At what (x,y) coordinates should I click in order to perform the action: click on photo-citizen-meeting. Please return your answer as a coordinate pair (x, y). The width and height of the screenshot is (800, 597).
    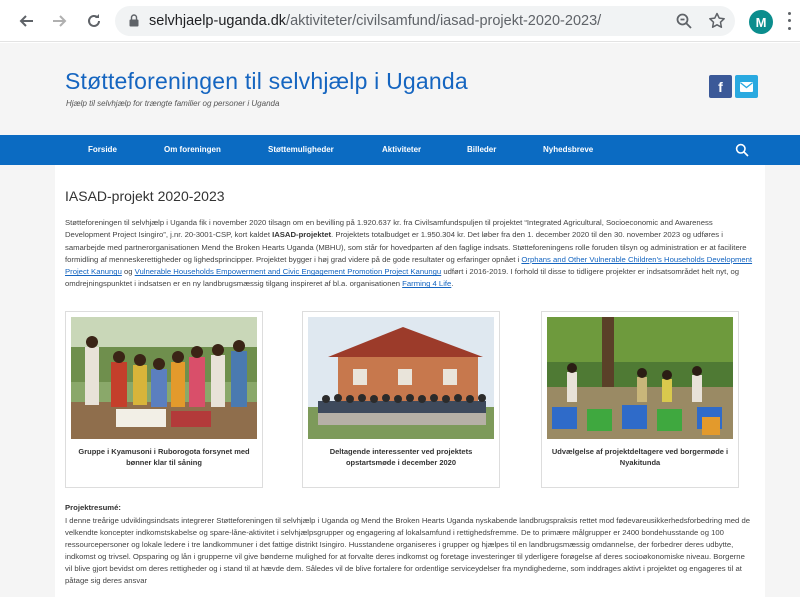
    Looking at the image, I should click on (640, 378).